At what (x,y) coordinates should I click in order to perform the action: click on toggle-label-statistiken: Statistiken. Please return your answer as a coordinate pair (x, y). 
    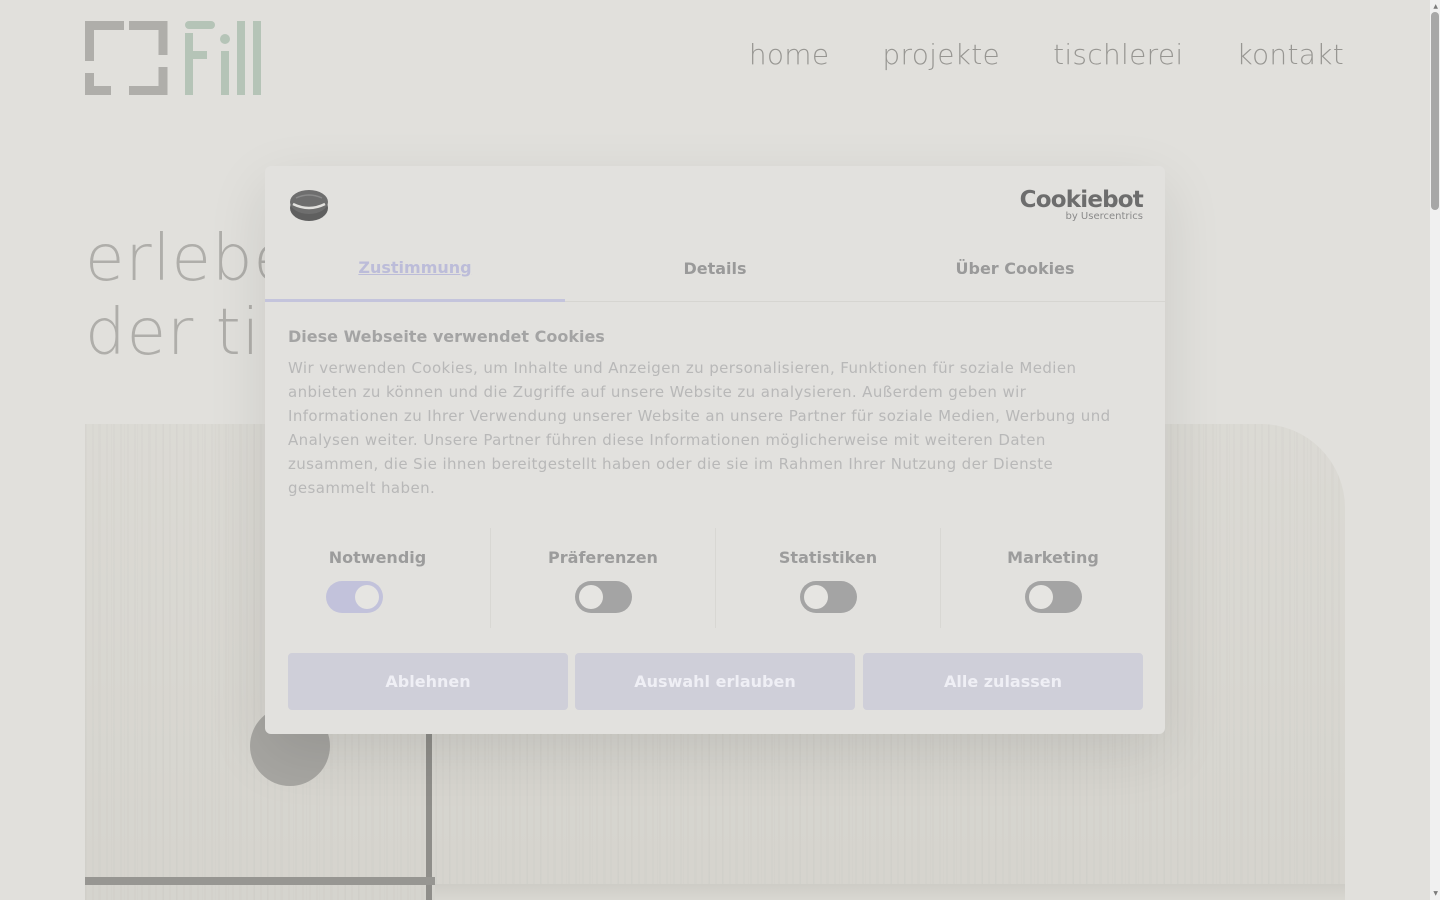
    Looking at the image, I should click on (828, 557).